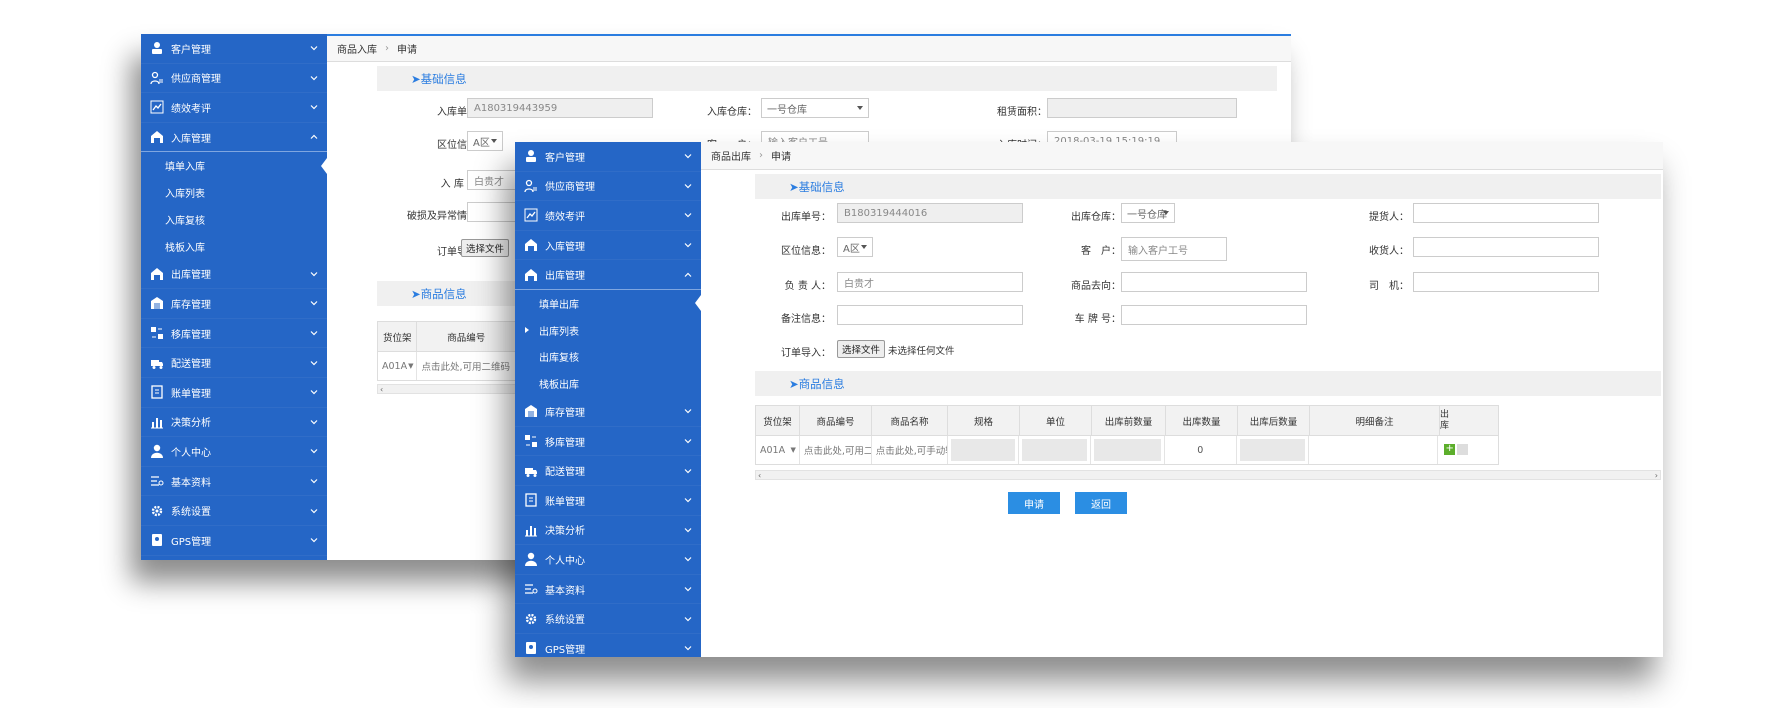  Describe the element at coordinates (1214, 282) in the screenshot. I see `direction-input` at that location.